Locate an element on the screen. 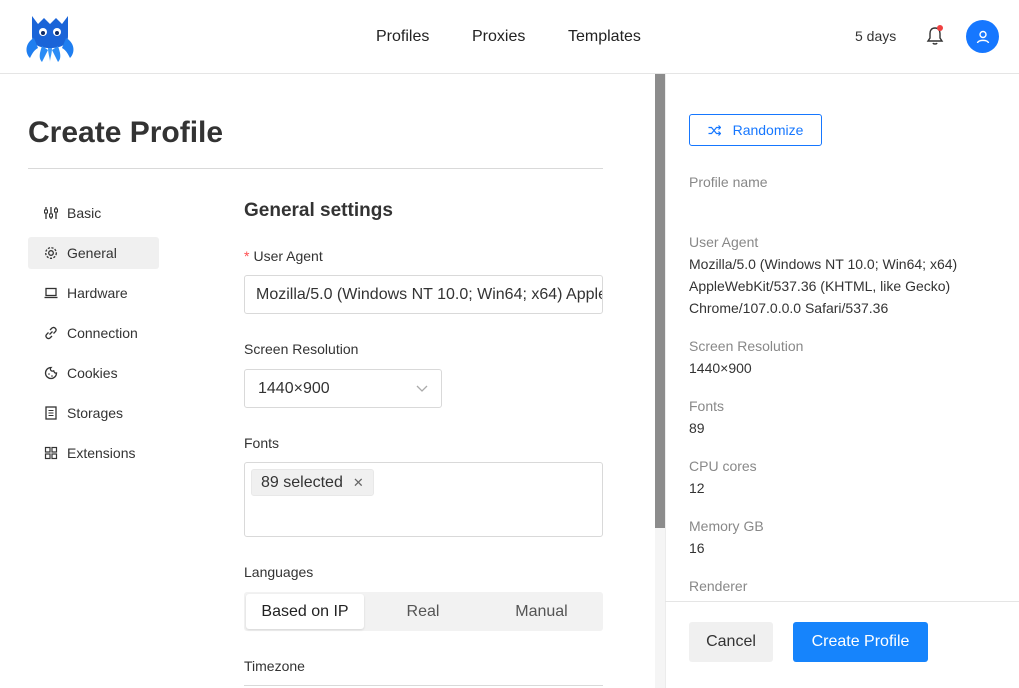 This screenshot has width=1019, height=688. sidebar-item-hardware: Hardware is located at coordinates (93, 293).